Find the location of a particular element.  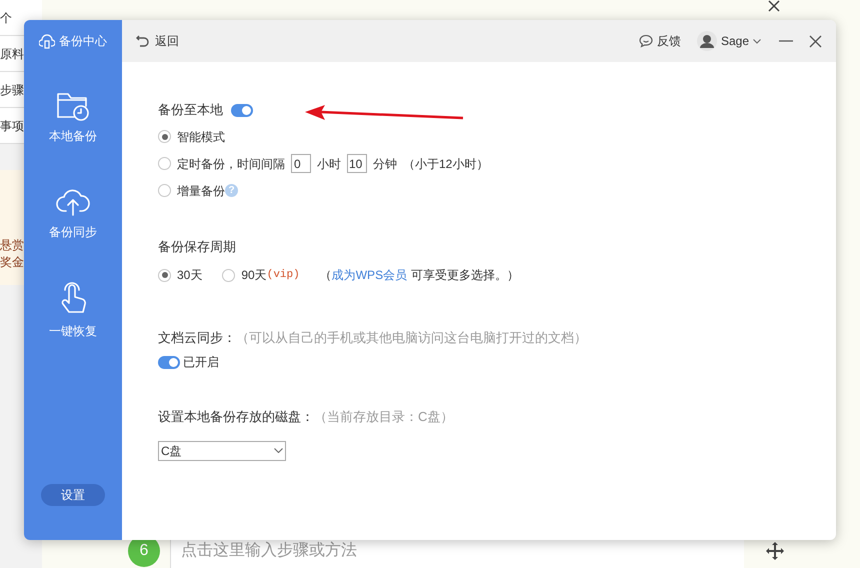

folder-clock-icon is located at coordinates (73, 106).